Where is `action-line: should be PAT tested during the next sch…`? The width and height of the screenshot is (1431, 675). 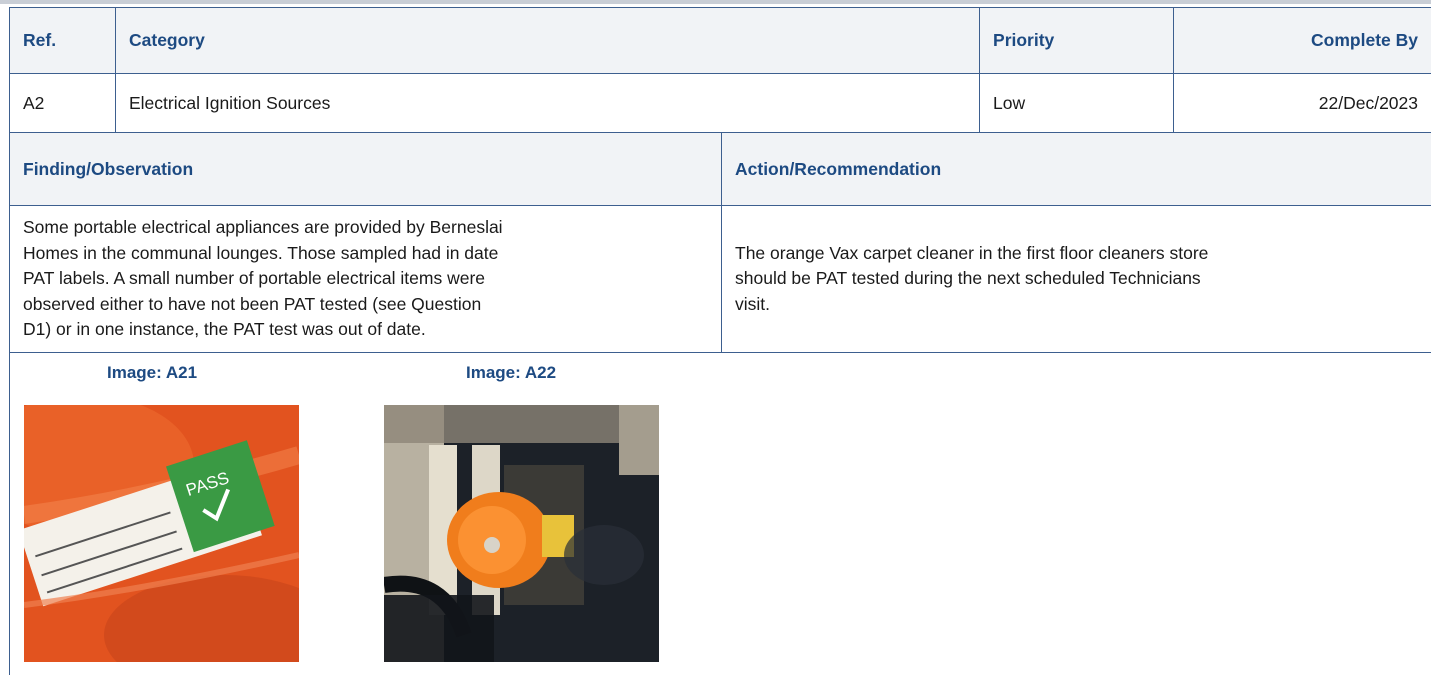
action-line: should be PAT tested during the next sch… is located at coordinates (968, 278).